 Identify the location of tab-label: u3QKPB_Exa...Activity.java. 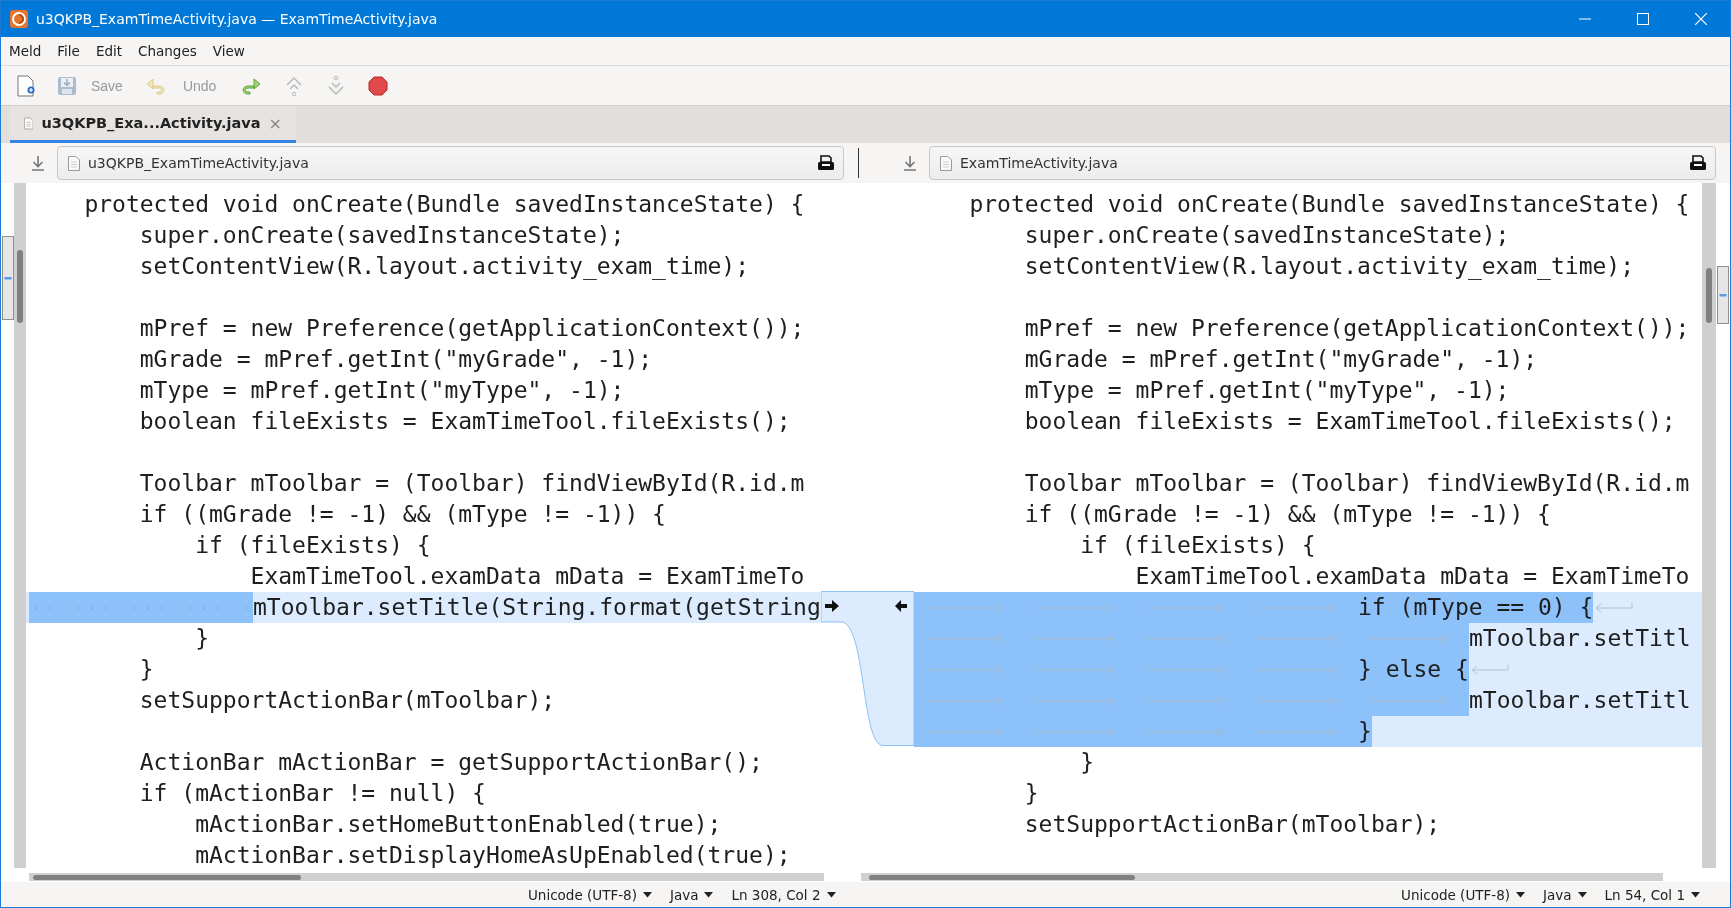
(151, 123).